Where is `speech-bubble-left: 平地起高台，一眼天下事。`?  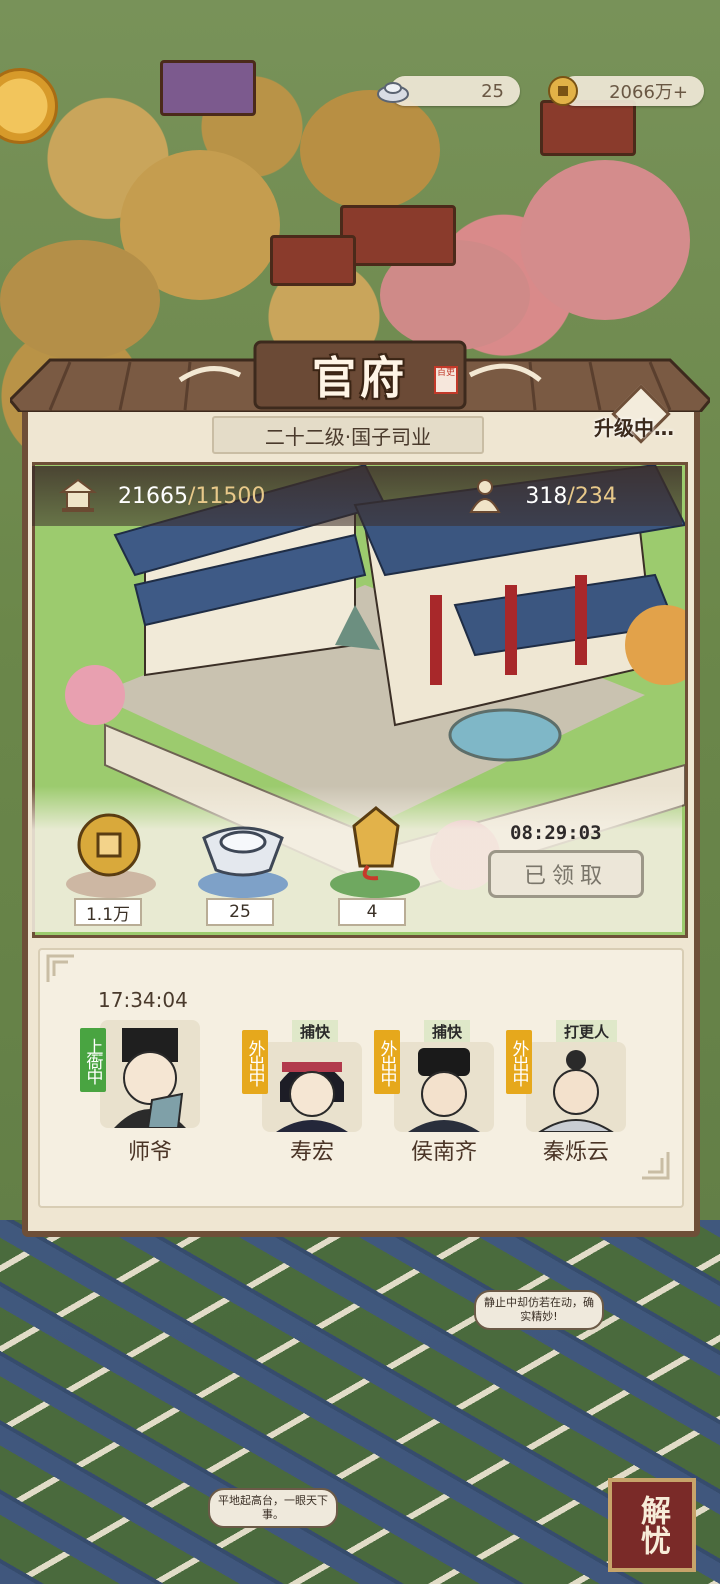
speech-bubble-left: 平地起高台，一眼天下事。 is located at coordinates (273, 1508).